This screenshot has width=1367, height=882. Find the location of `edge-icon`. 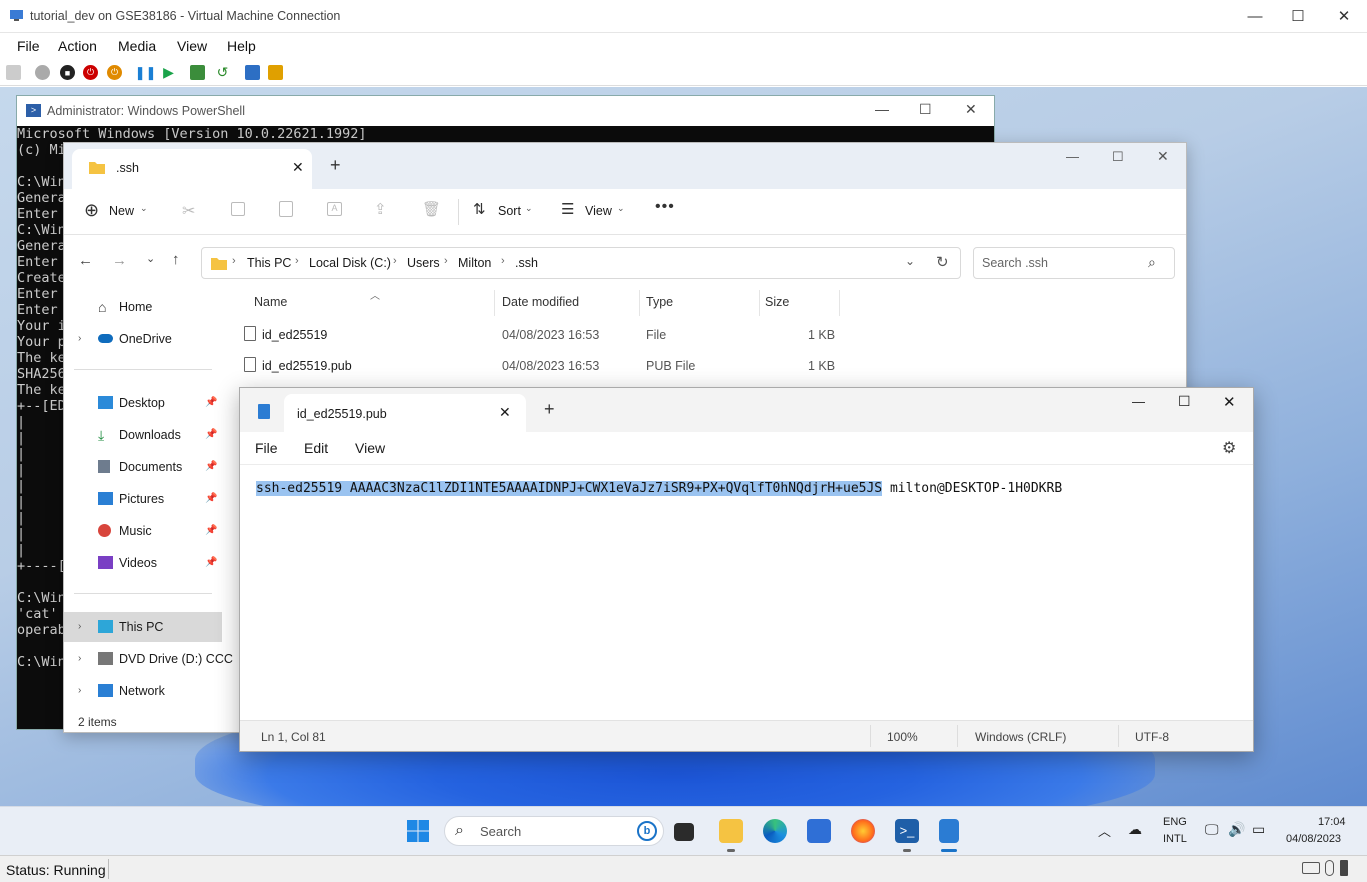

edge-icon is located at coordinates (775, 831).